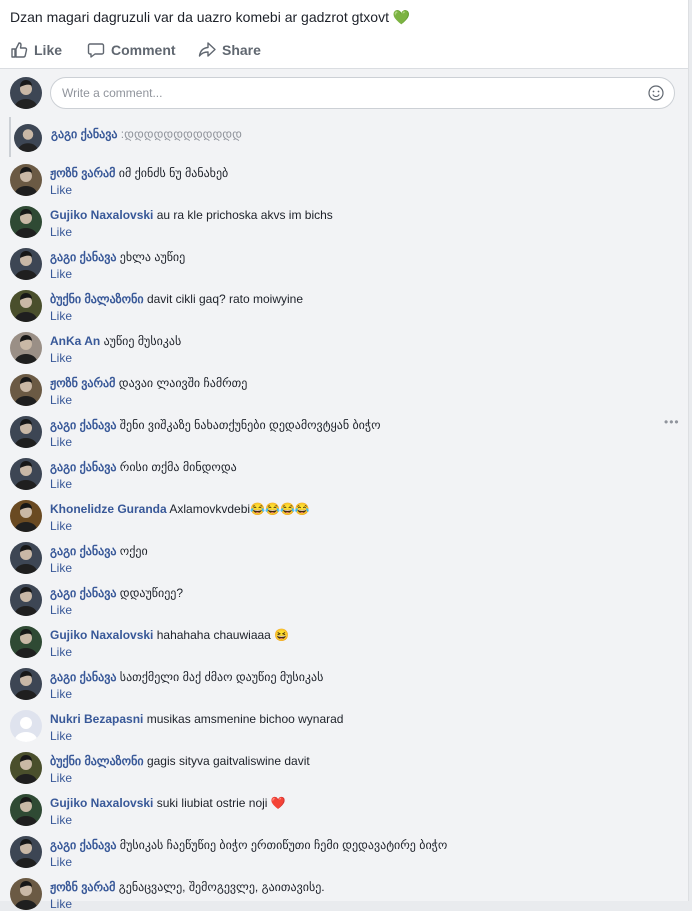  Describe the element at coordinates (344, 52) in the screenshot. I see `post-actions-bar: Like Comment Share` at that location.